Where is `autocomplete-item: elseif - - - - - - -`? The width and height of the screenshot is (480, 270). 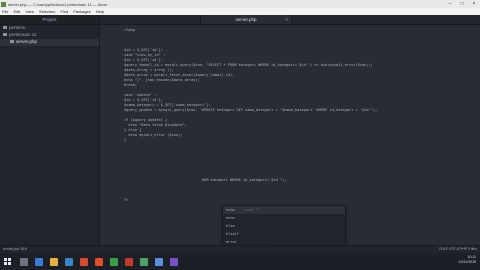
autocomplete-item: elseif - - - - - - - is located at coordinates (284, 234).